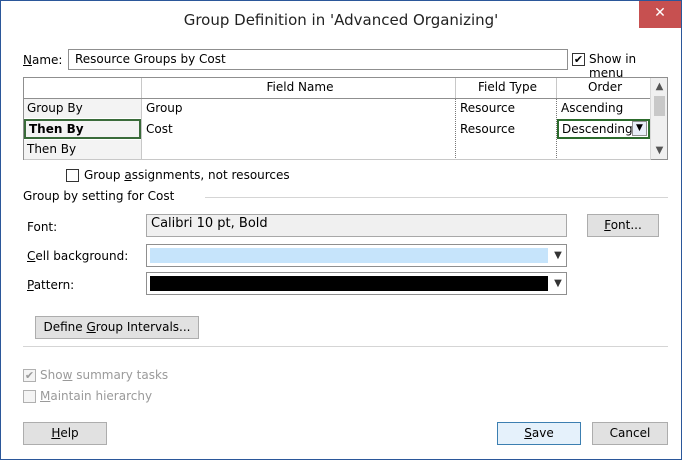  What do you see at coordinates (29, 375) in the screenshot?
I see `show-summary-tasks-checkbox: ✔` at bounding box center [29, 375].